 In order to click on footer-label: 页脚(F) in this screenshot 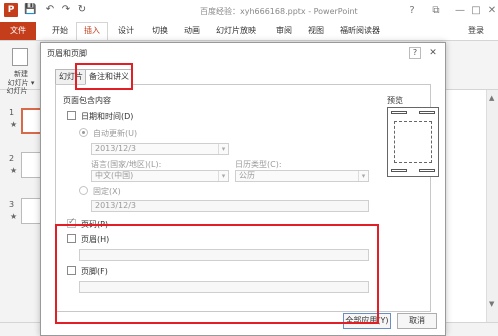, I will do `click(94, 271)`.